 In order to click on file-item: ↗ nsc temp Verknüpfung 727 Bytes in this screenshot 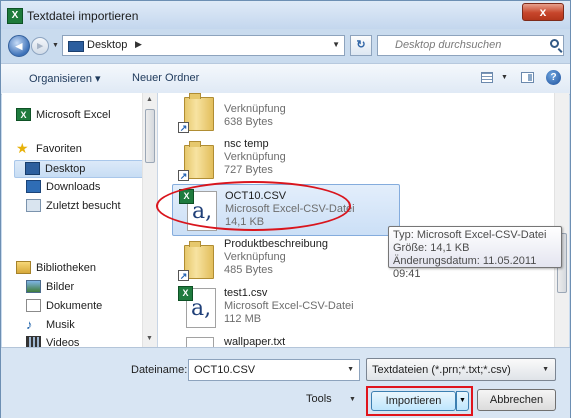, I will do `click(286, 159)`.